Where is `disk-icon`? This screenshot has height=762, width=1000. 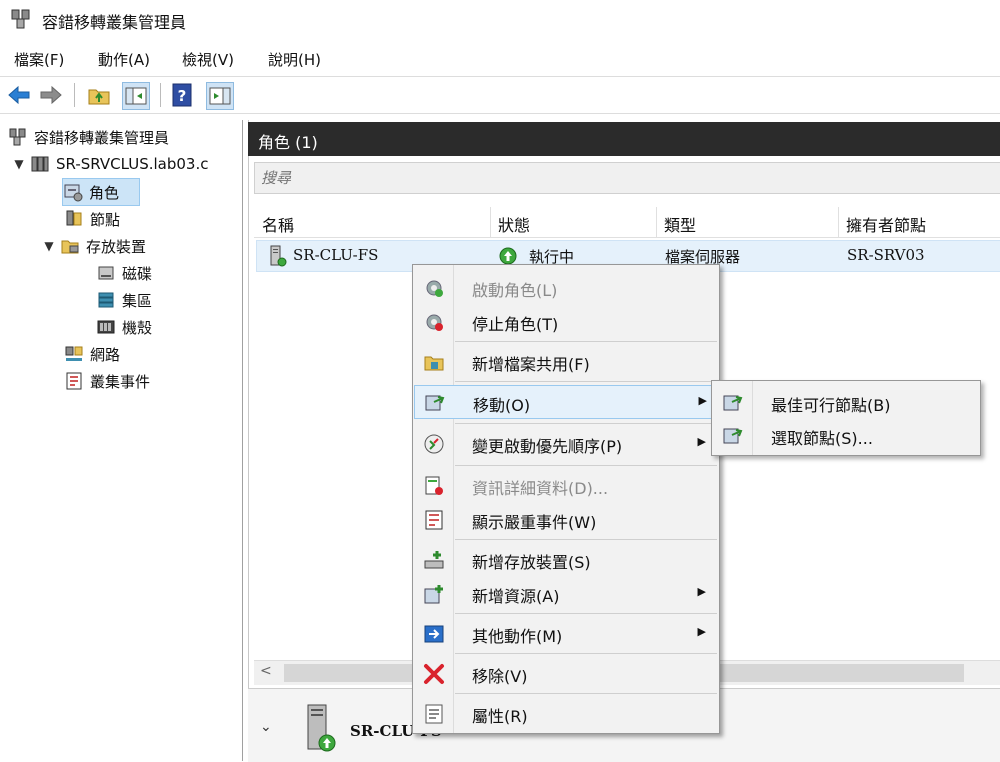 disk-icon is located at coordinates (106, 273).